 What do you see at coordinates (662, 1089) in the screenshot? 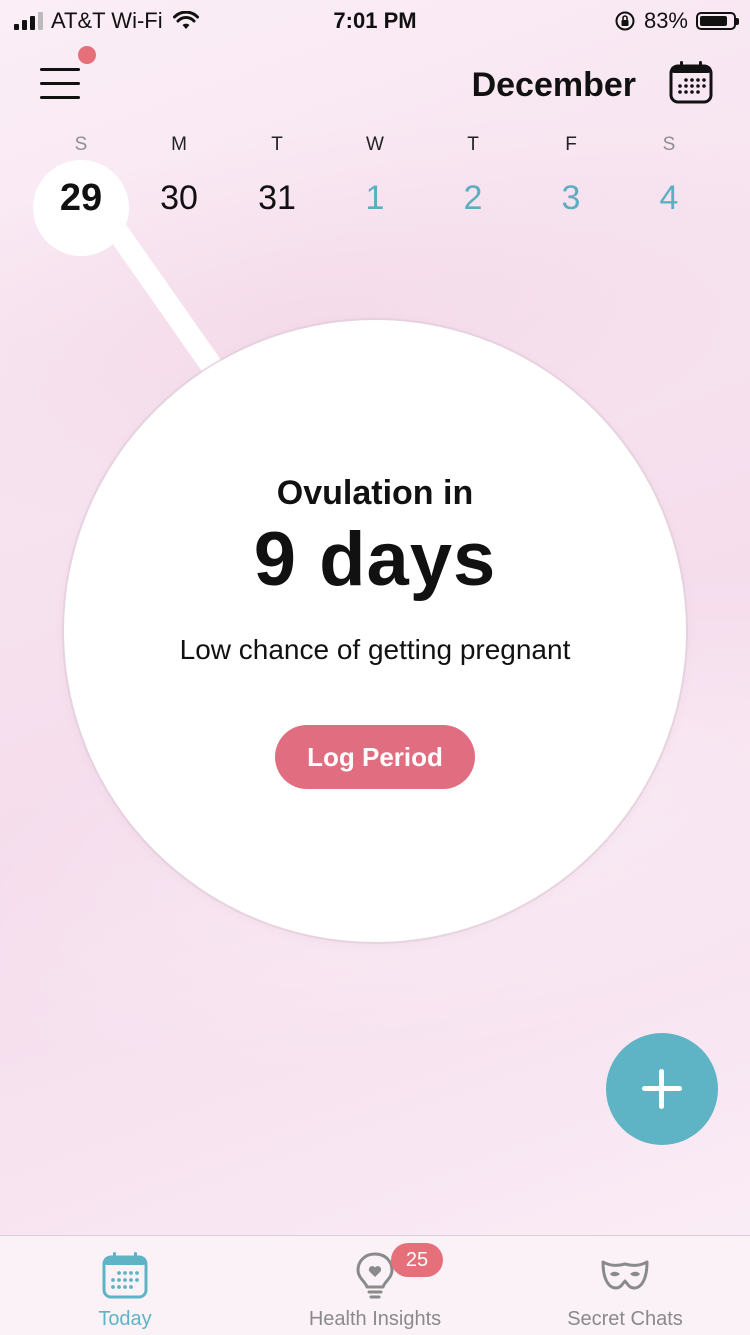
I see `add-button` at bounding box center [662, 1089].